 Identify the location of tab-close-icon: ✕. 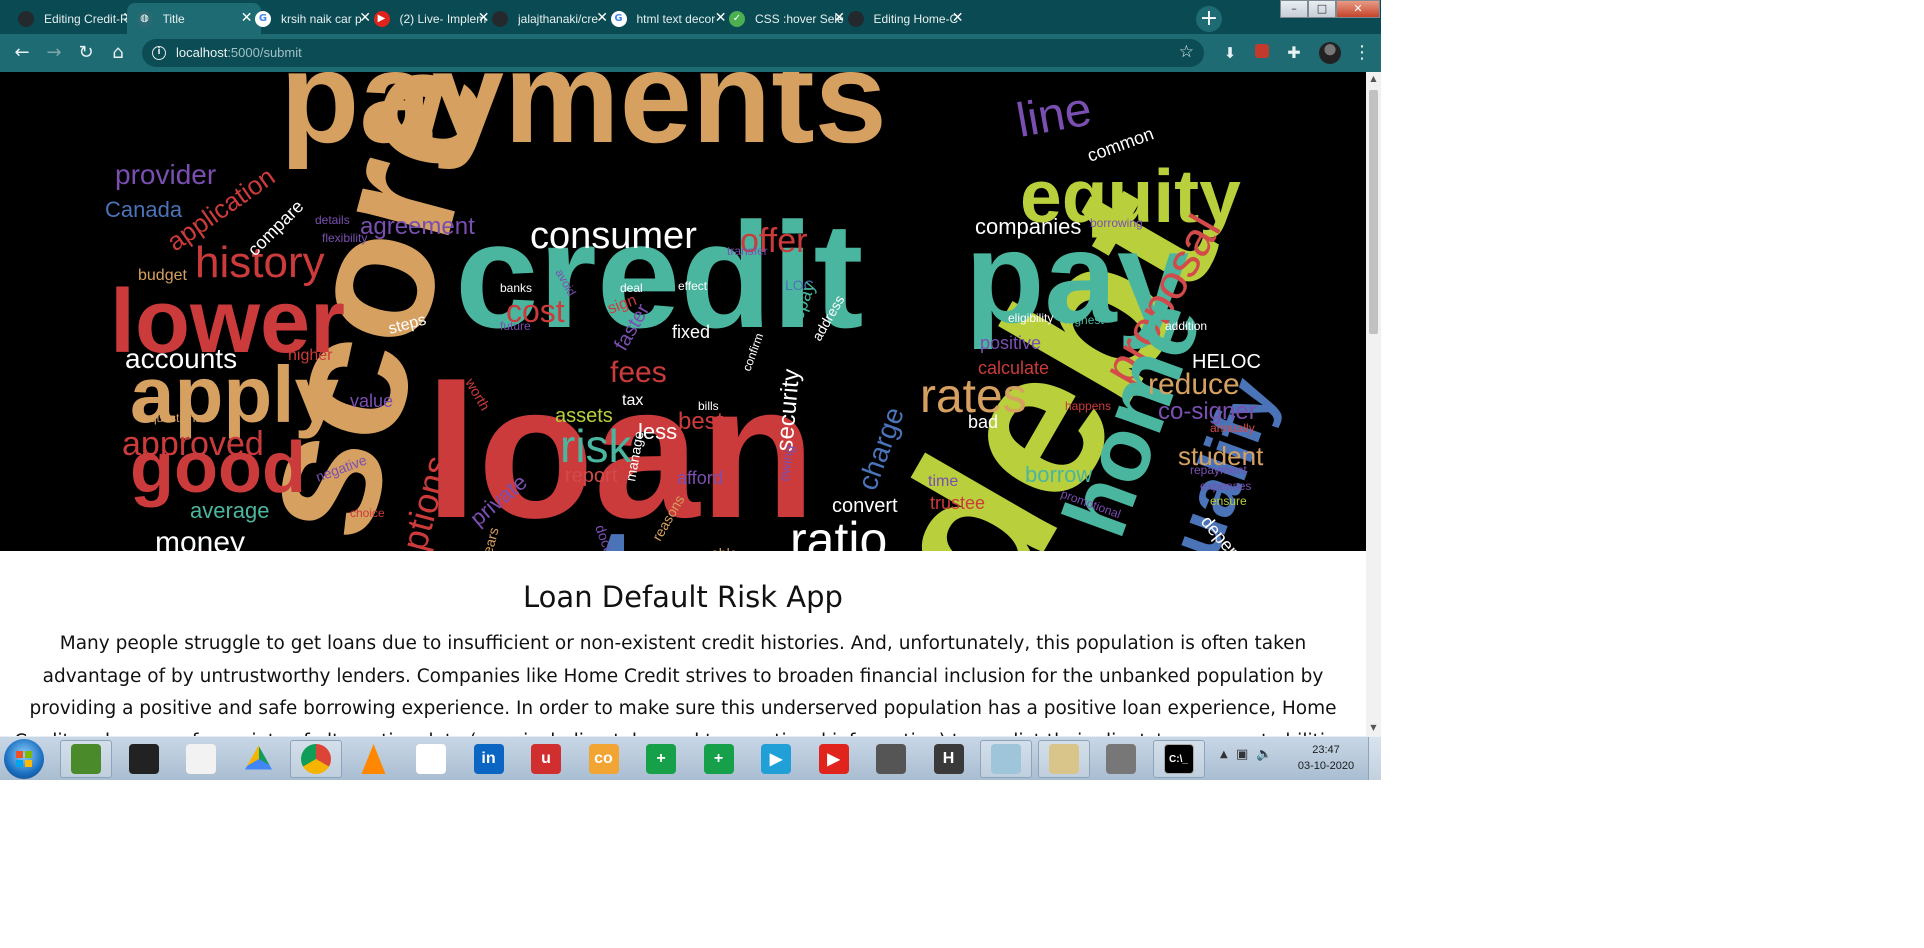
(958, 18).